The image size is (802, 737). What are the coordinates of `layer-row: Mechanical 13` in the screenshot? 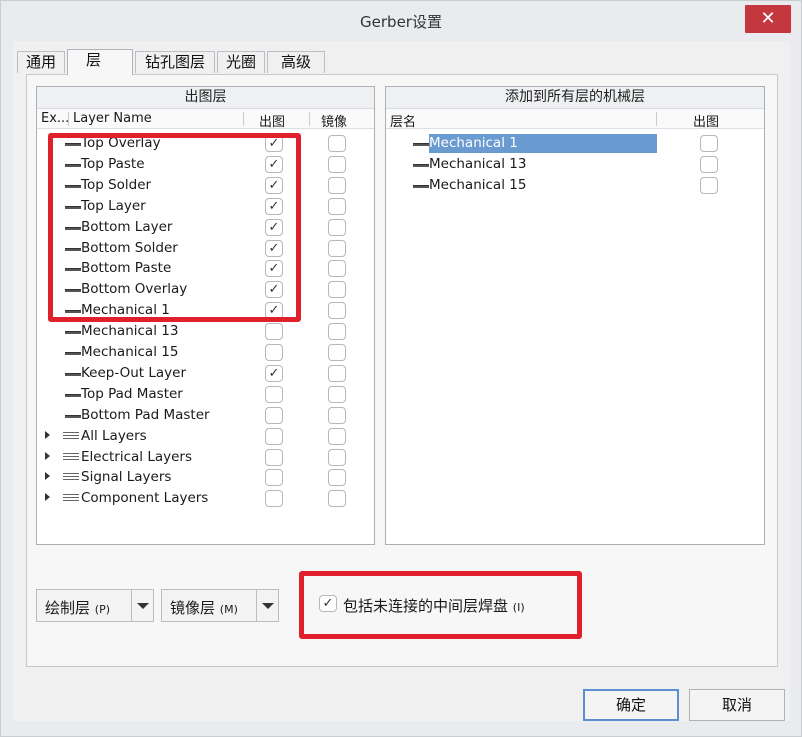 It's located at (205, 331).